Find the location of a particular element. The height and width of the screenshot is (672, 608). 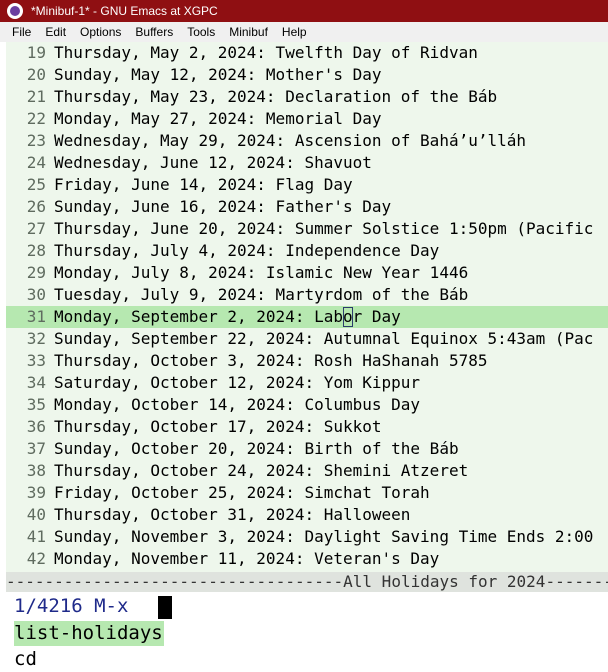

line-number: 24 is located at coordinates (36, 162).